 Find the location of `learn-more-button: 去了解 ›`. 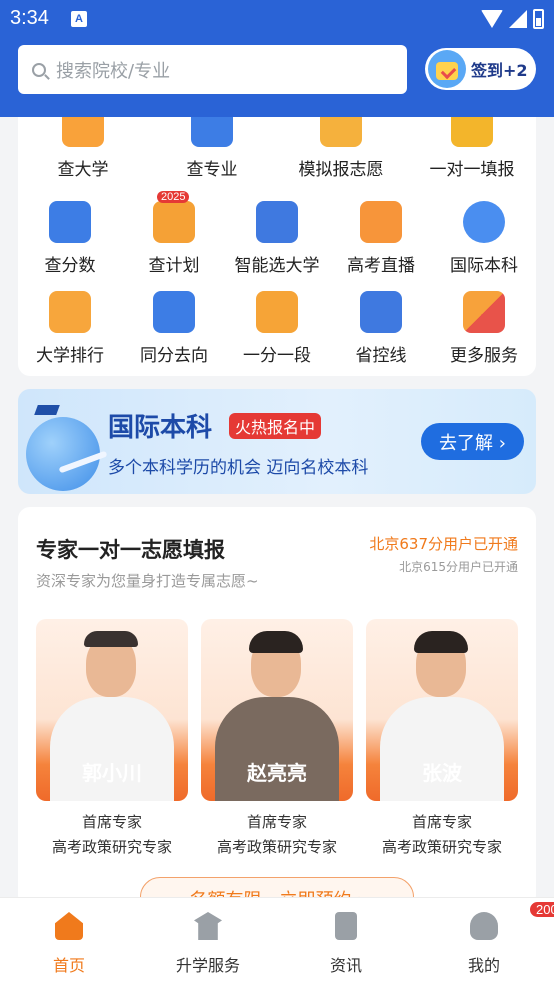

learn-more-button: 去了解 › is located at coordinates (472, 441).